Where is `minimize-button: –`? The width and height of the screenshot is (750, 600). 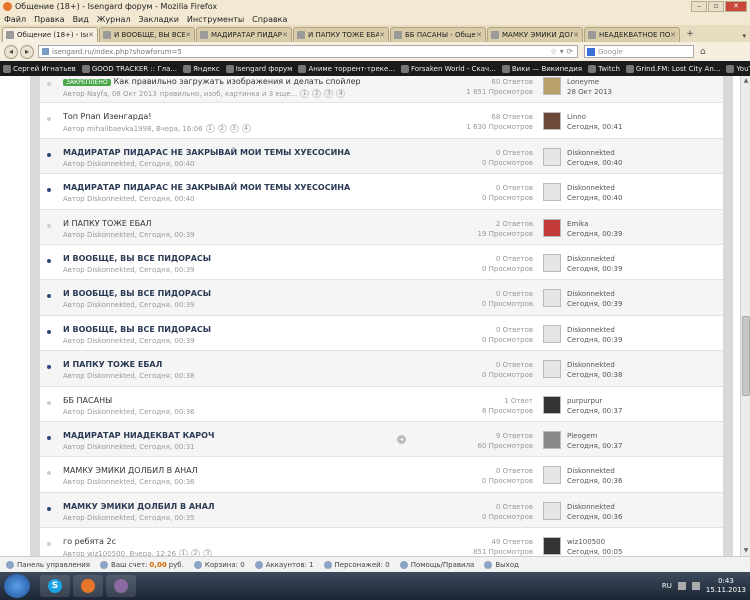
minimize-button: – is located at coordinates (699, 6).